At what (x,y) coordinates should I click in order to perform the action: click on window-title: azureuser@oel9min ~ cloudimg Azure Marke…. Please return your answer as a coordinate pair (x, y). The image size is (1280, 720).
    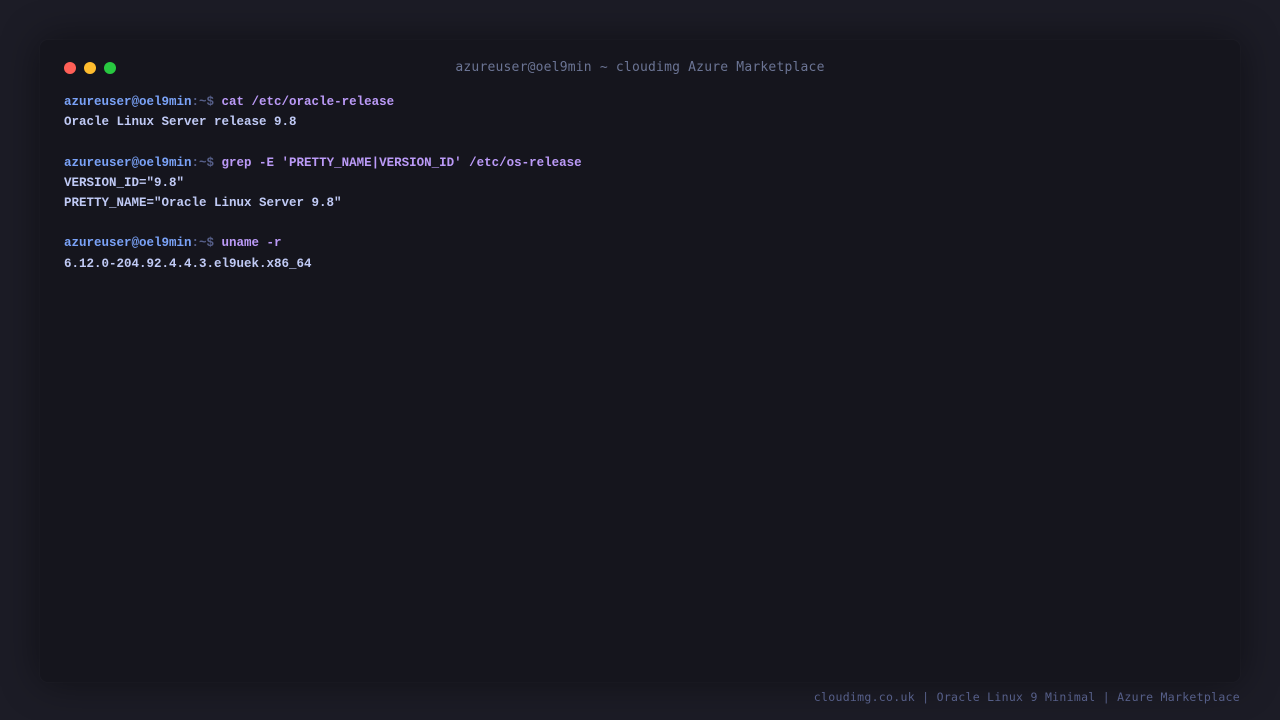
    Looking at the image, I should click on (640, 67).